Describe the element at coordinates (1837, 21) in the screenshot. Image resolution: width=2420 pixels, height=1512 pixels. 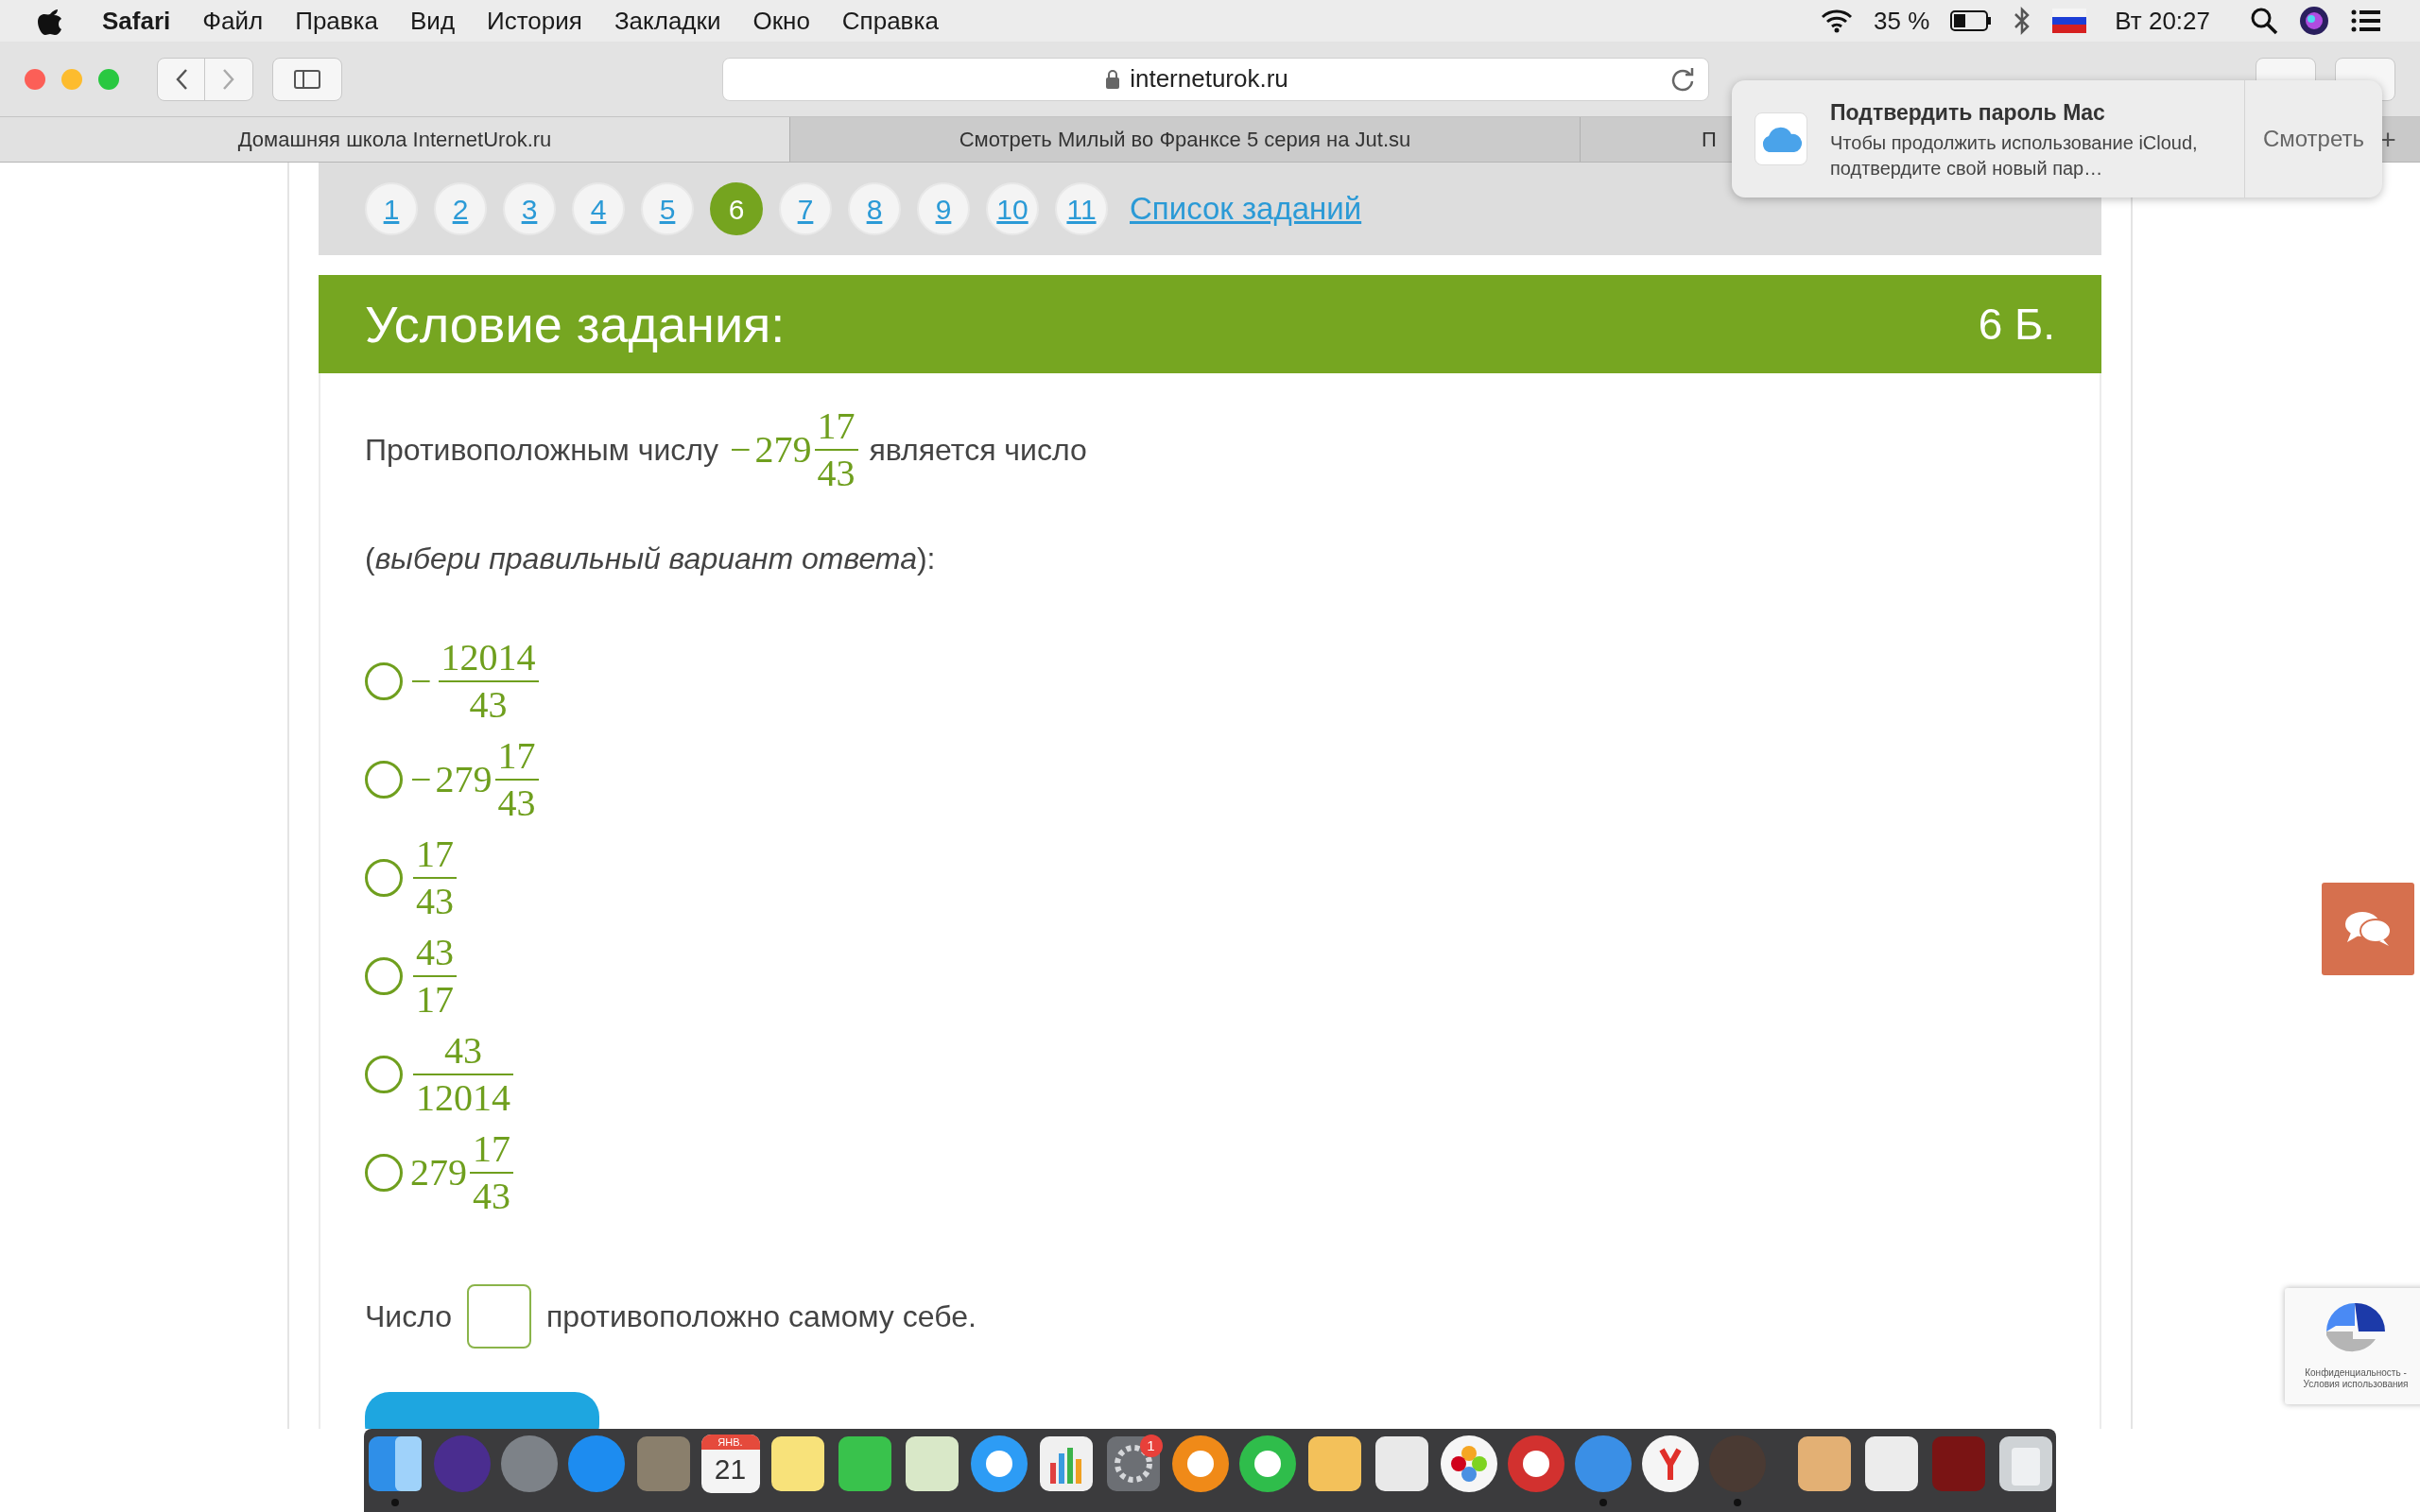
I see `wifi-icon` at that location.